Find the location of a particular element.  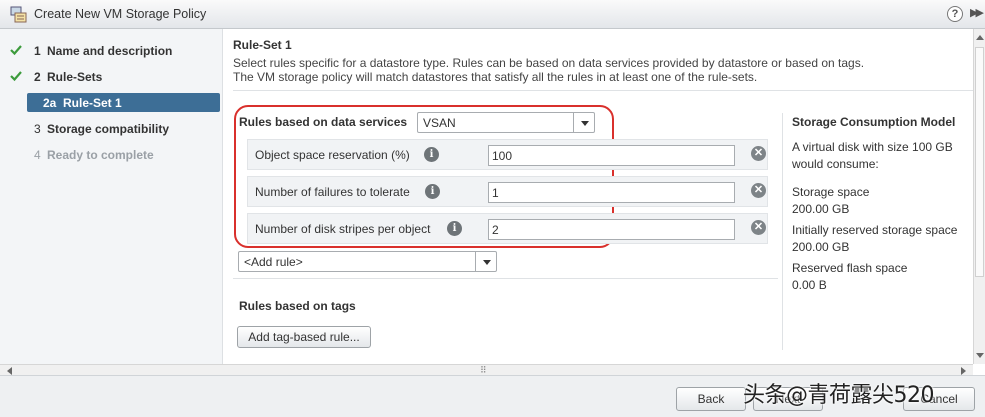

rule-row-disk-stripes: Number of disk stripes per object i ✕ is located at coordinates (507, 228).